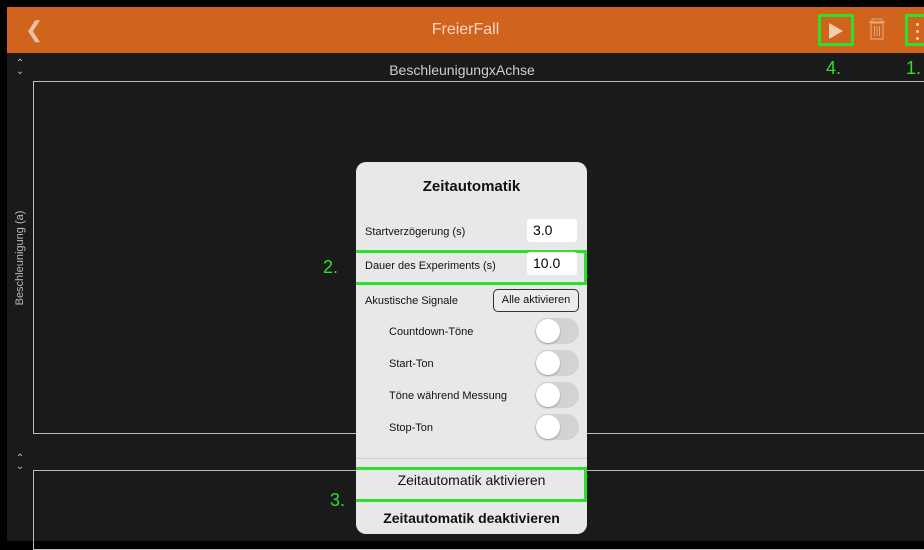  I want to click on start-delay-field: 3.0, so click(552, 230).